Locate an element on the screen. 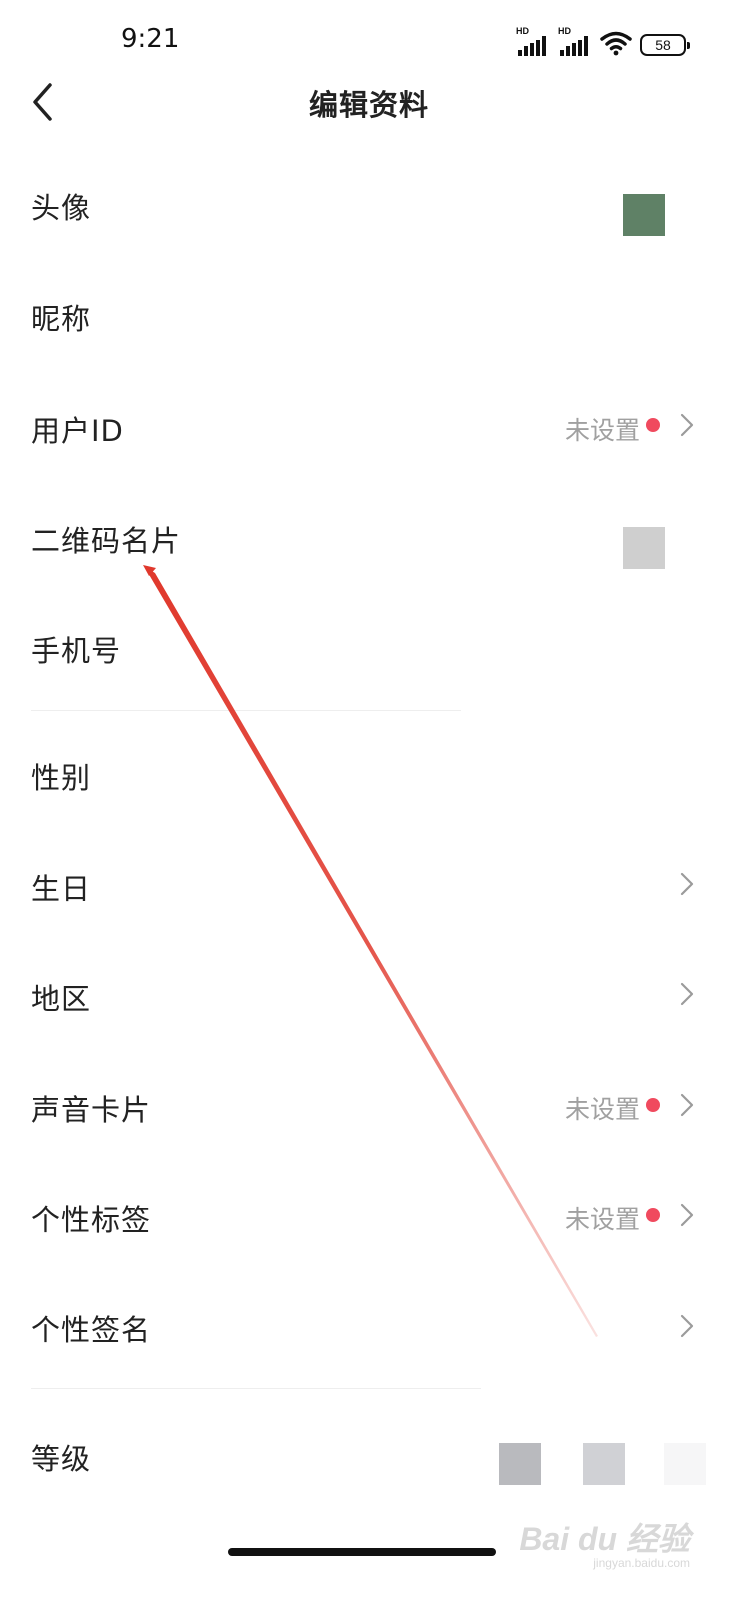 The width and height of the screenshot is (738, 1600). row-label: 性别 is located at coordinates (61, 778).